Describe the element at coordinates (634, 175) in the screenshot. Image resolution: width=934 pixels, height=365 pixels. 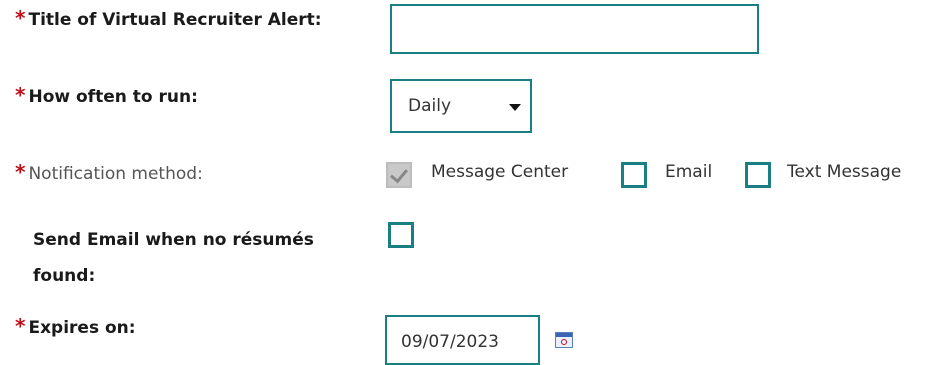
I see `email-checkbox` at that location.